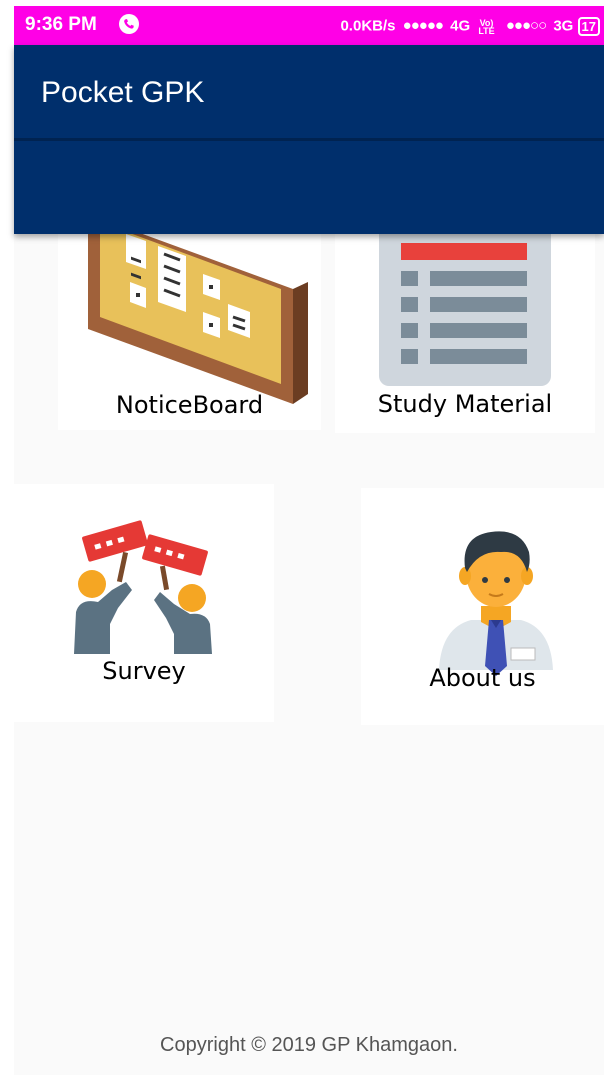 This screenshot has height=1075, width=604. What do you see at coordinates (61, 24) in the screenshot?
I see `status-time: 9:36 PM` at bounding box center [61, 24].